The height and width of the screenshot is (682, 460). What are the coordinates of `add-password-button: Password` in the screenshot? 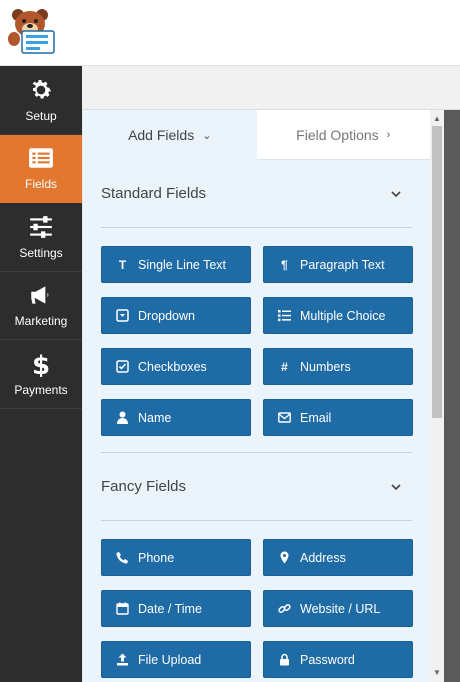 It's located at (338, 659).